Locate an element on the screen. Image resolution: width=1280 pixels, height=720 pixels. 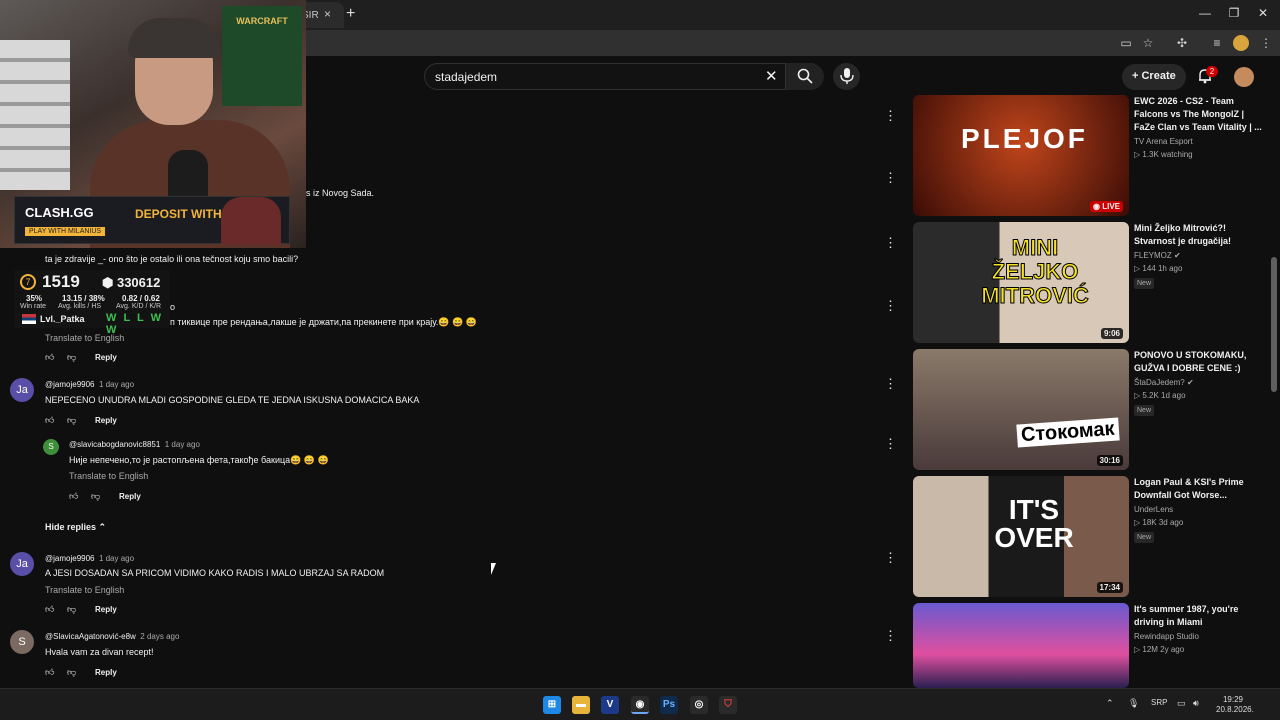
hide-replies-button: Hide replies ⌃ is located at coordinates (75, 527).